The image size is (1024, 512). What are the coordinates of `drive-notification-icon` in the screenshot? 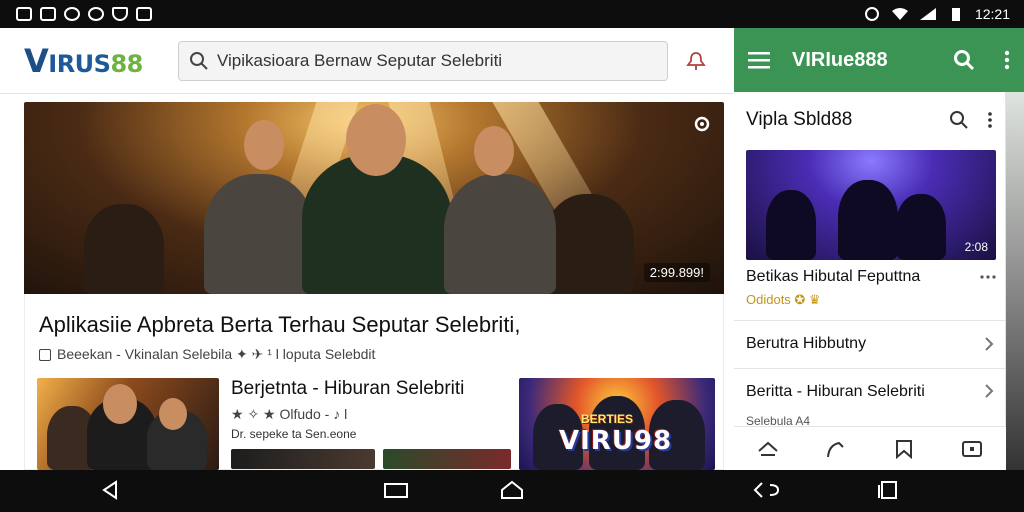 It's located at (120, 14).